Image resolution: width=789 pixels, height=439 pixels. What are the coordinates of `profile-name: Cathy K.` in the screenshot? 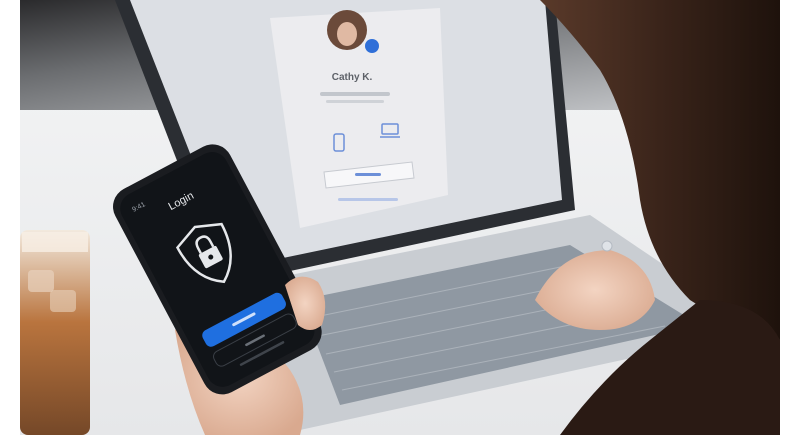 It's located at (352, 77).